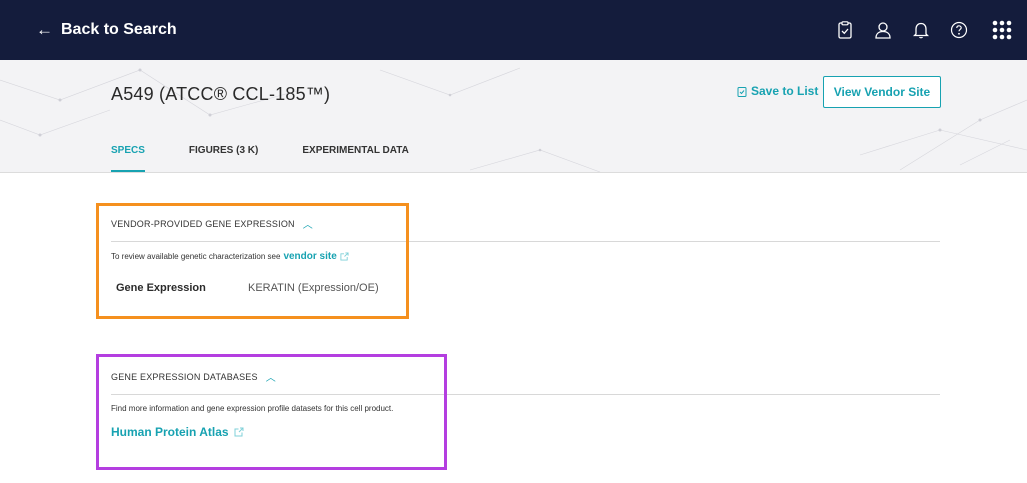 The width and height of the screenshot is (1027, 483). Describe the element at coordinates (742, 91) in the screenshot. I see `save-list-icon` at that location.